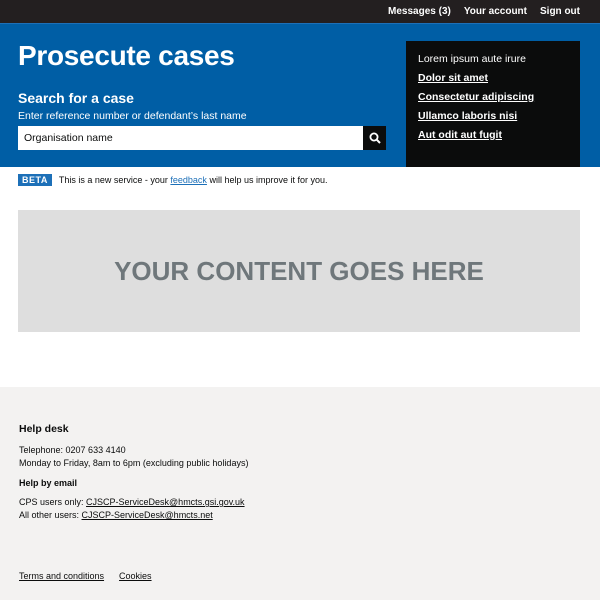  What do you see at coordinates (147, 515) in the screenshot?
I see `other-email-link: CJSCP-ServiceDesk@hmcts.net` at bounding box center [147, 515].